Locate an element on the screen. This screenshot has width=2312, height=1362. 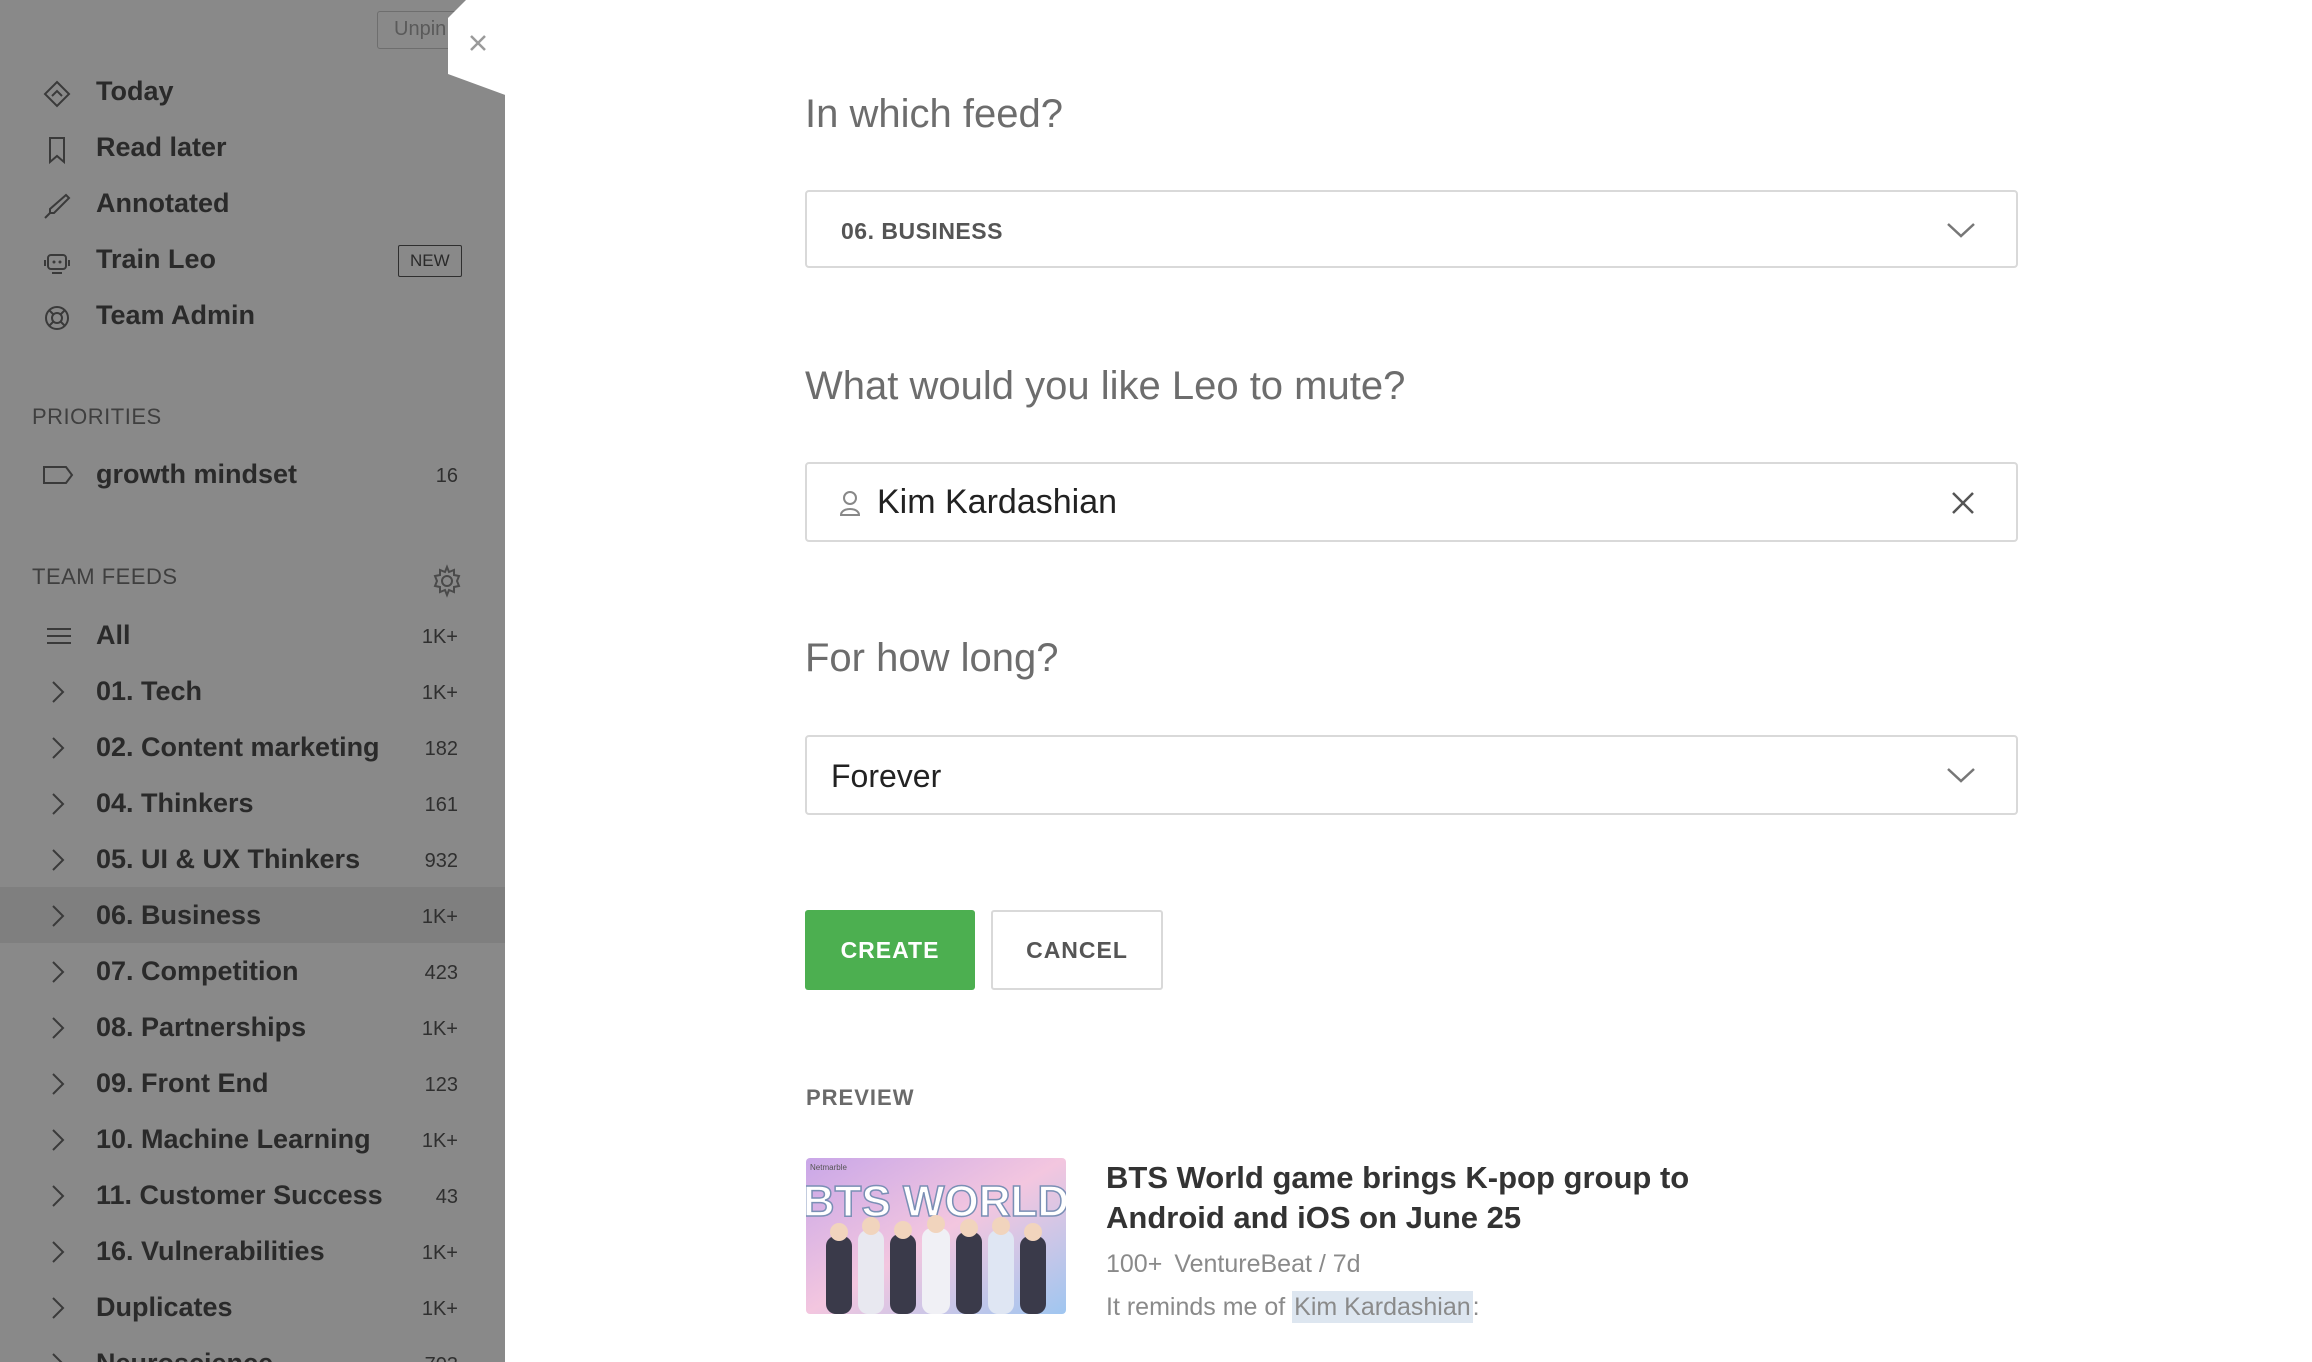
feed-item: 08. Partnerships 1K+ is located at coordinates (252, 1027).